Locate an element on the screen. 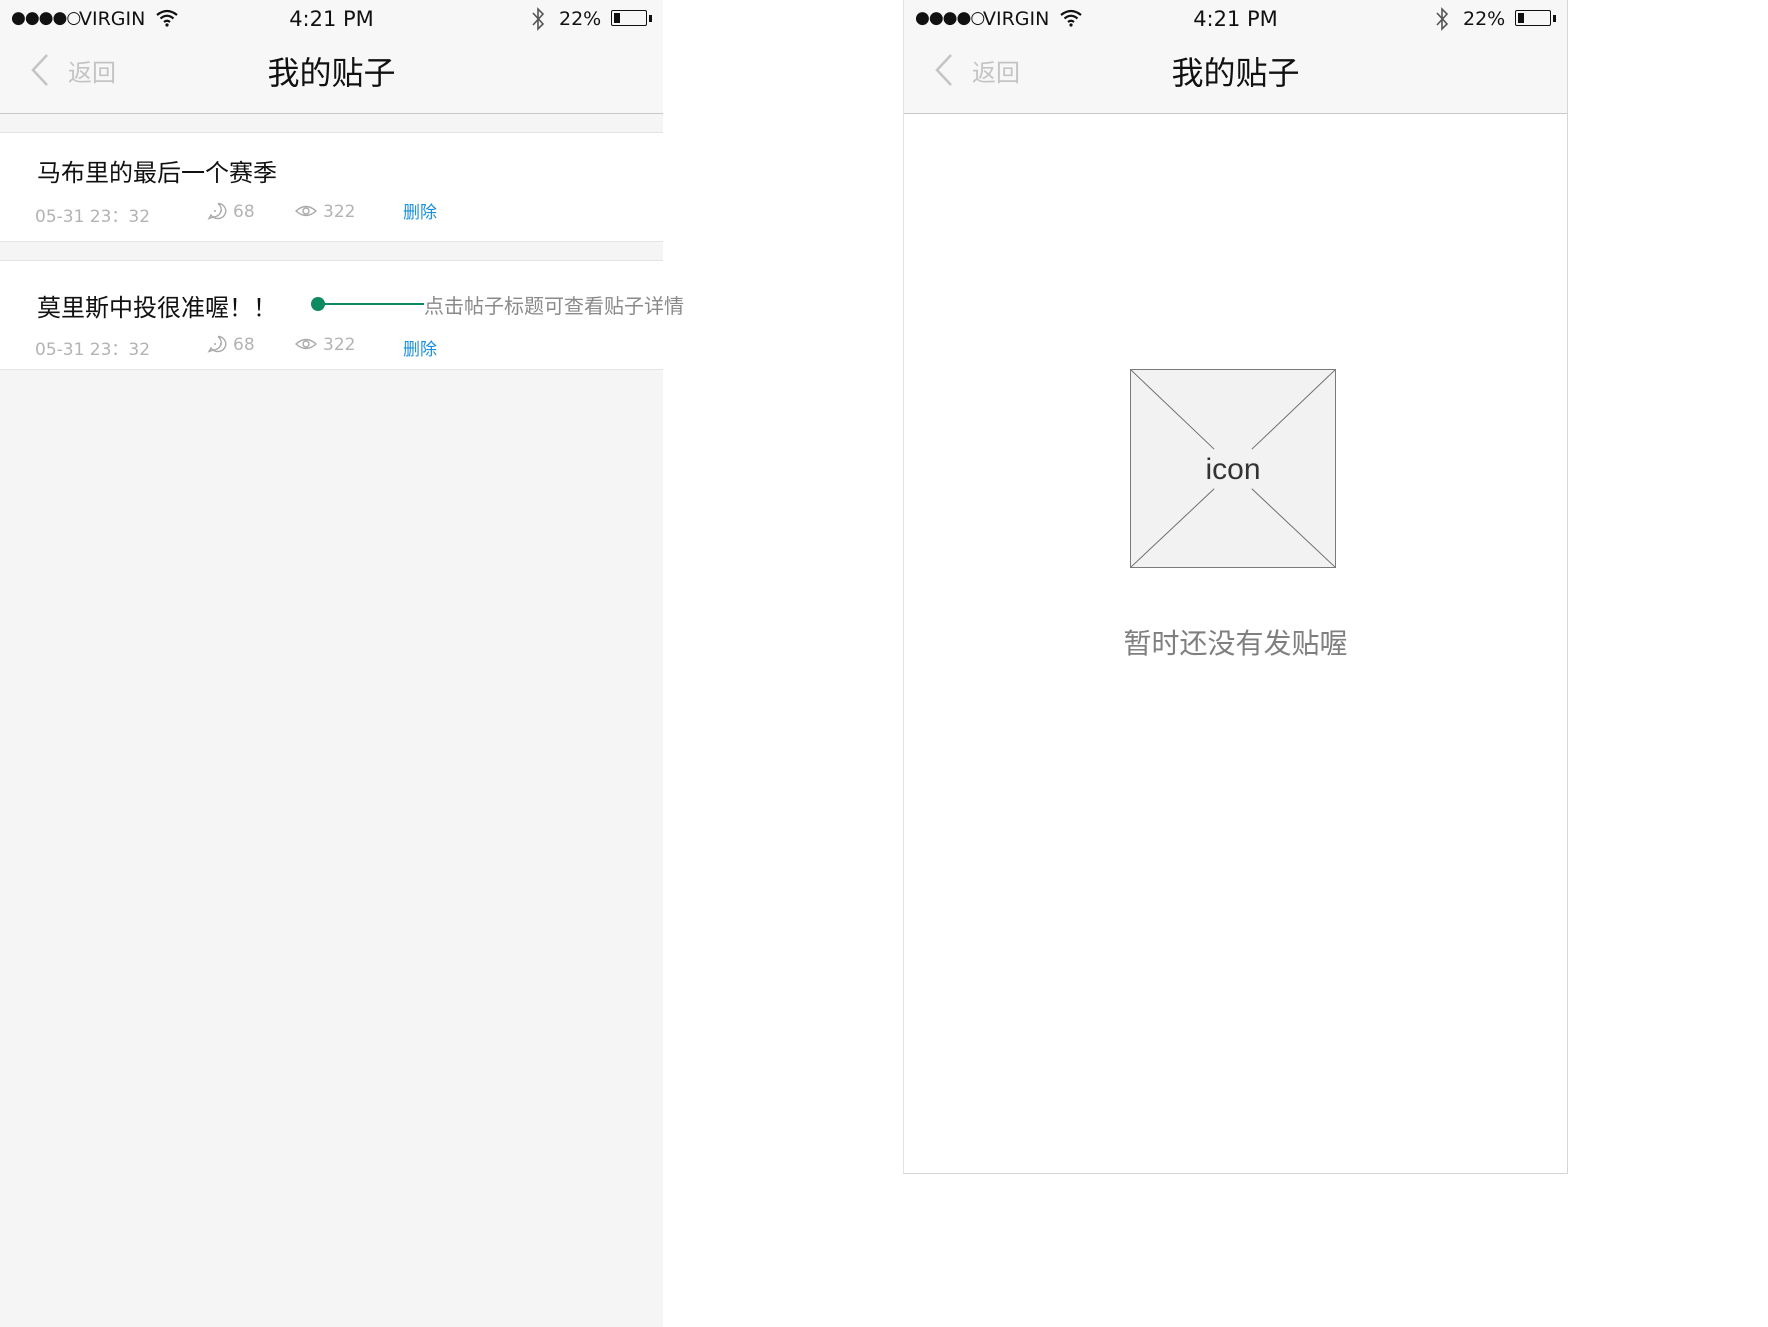 This screenshot has height=1327, width=1768. post-title: 马布里的最后一个赛季 is located at coordinates (157, 170).